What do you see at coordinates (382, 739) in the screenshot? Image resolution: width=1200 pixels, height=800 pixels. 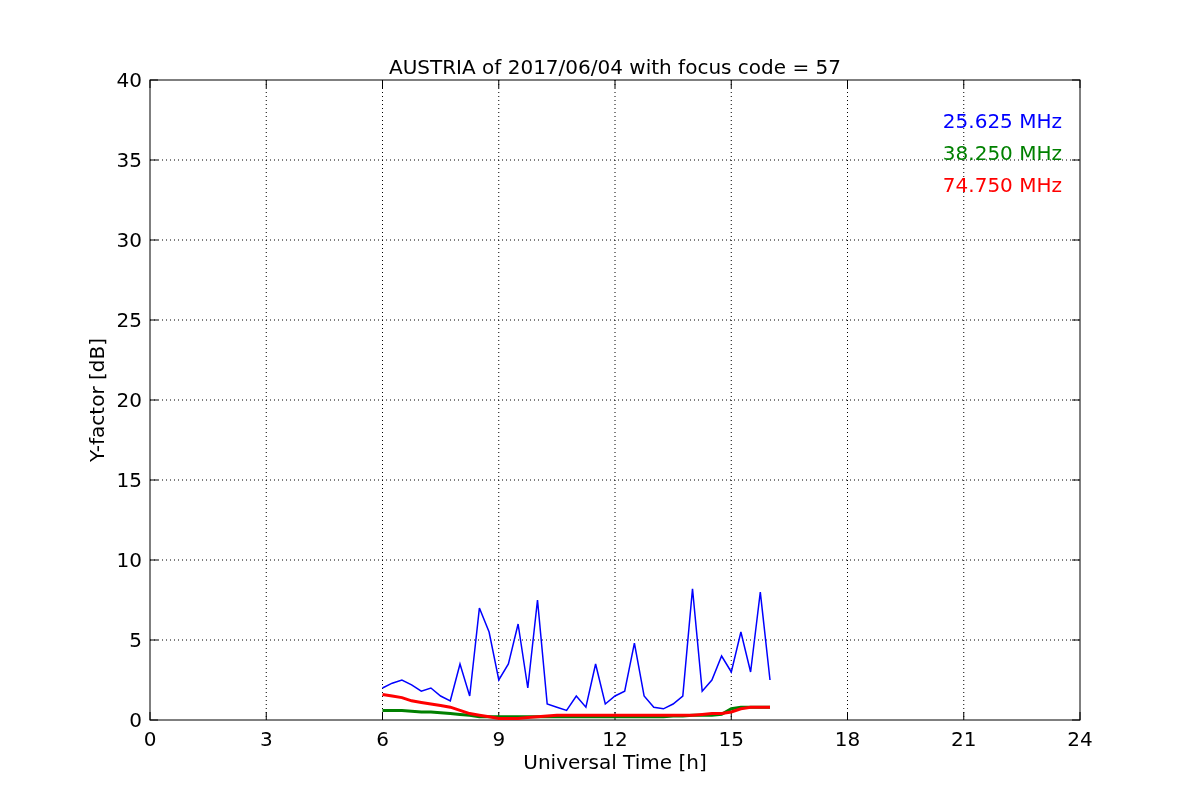 I see `x-tick-label: 6` at bounding box center [382, 739].